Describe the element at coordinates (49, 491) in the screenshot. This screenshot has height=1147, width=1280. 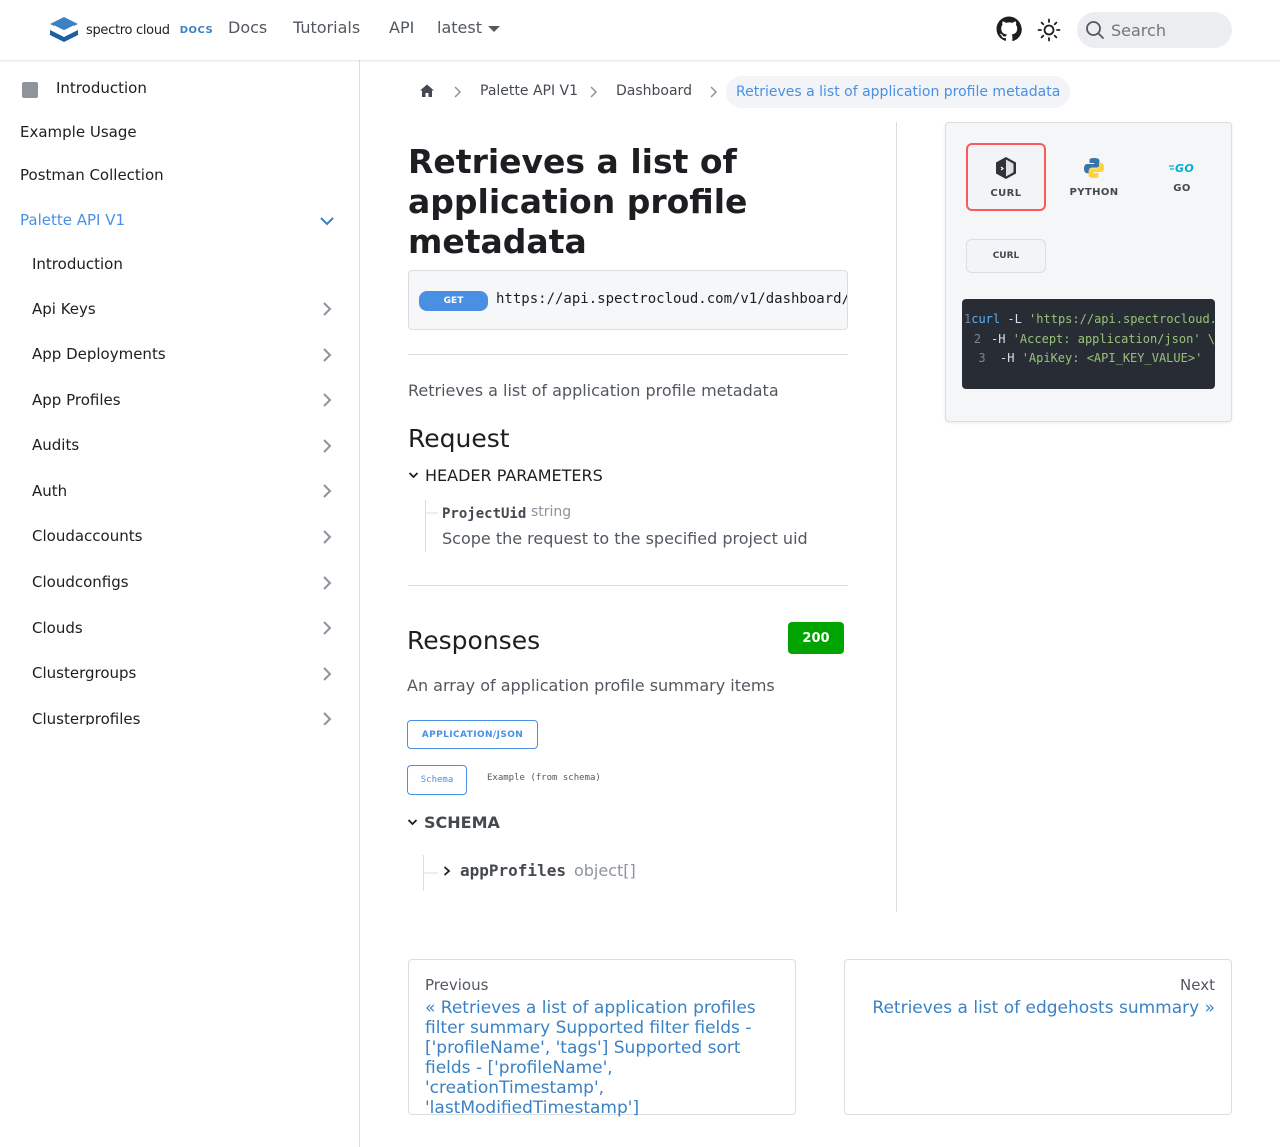
I see `sidebar-item-auth: Auth` at that location.